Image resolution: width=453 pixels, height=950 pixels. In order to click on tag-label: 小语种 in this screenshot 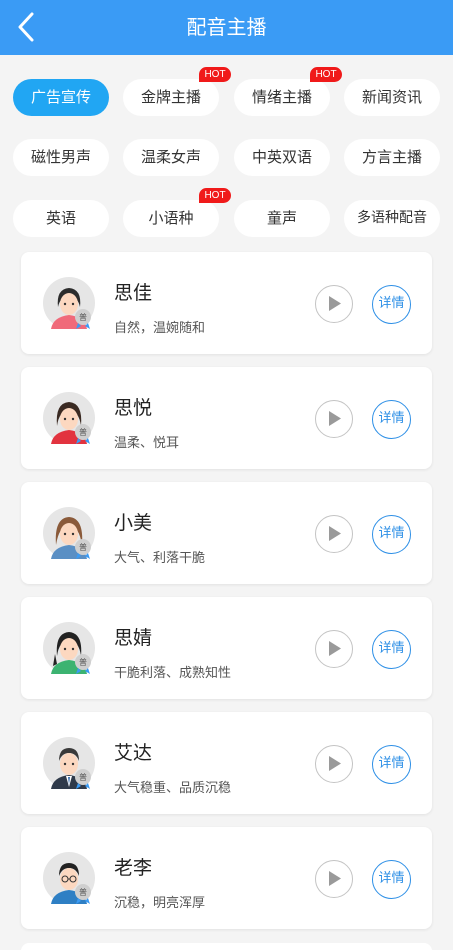, I will do `click(171, 218)`.